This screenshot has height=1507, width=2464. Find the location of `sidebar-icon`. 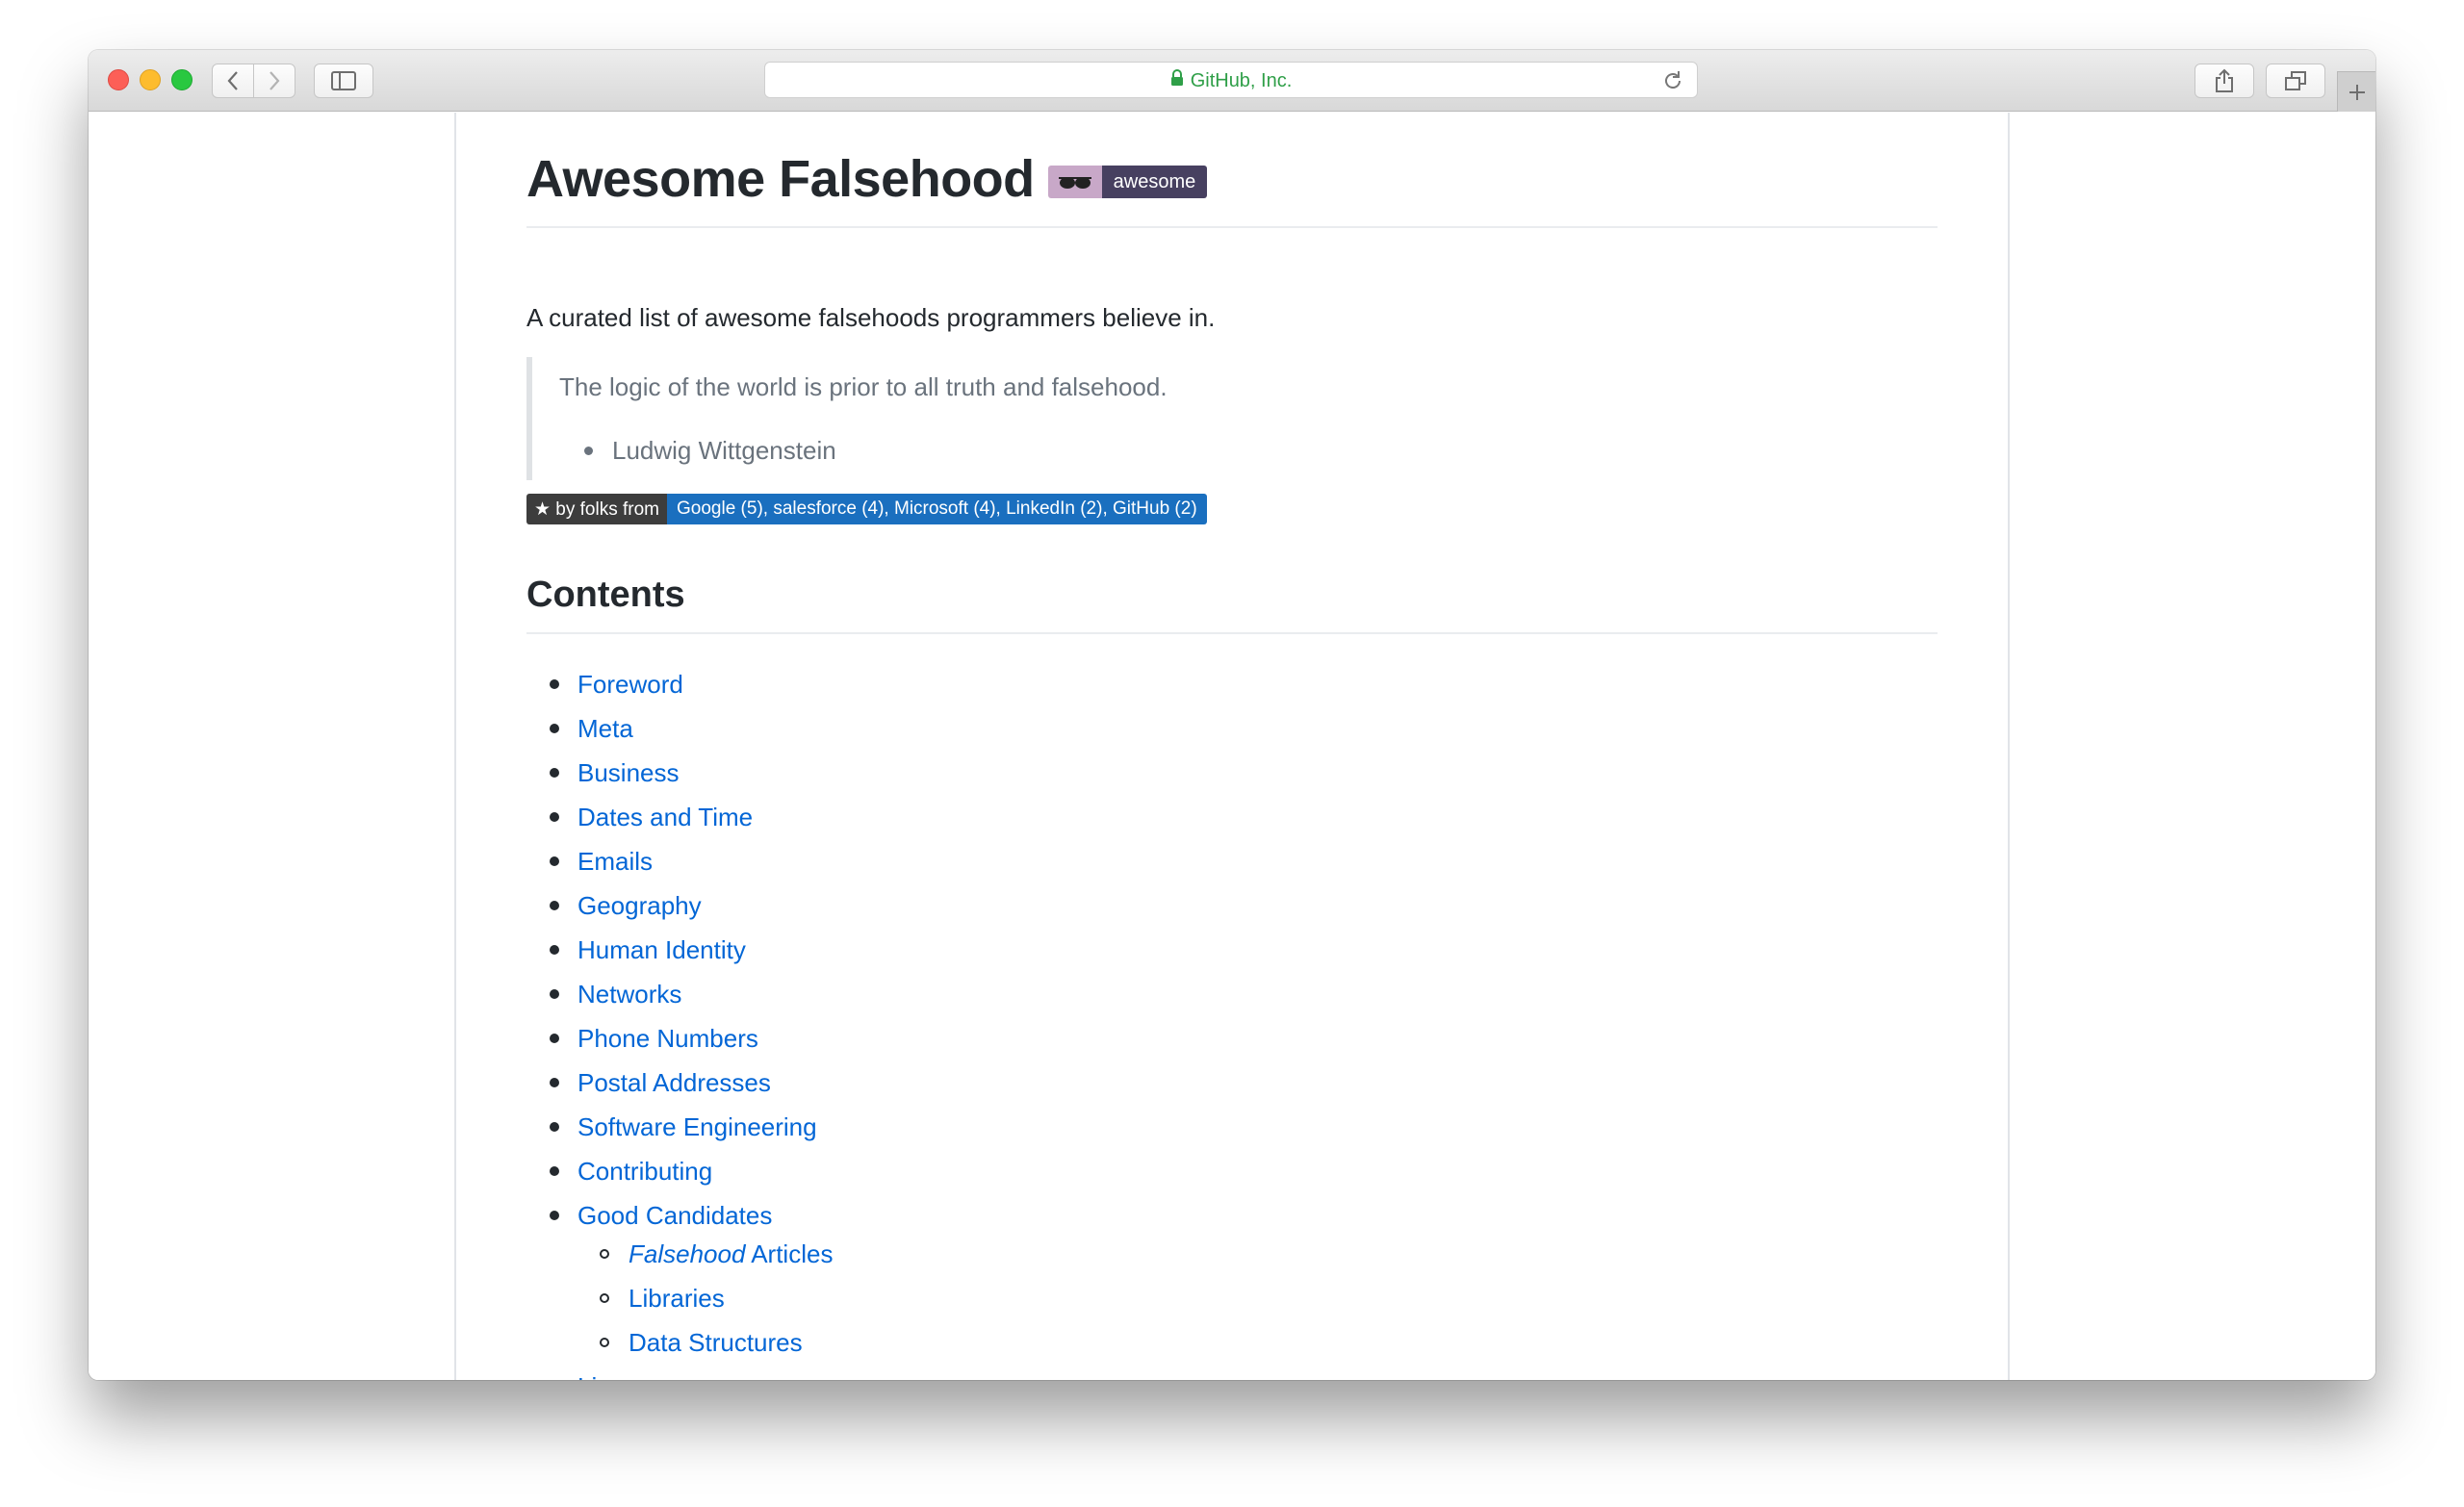

sidebar-icon is located at coordinates (343, 80).